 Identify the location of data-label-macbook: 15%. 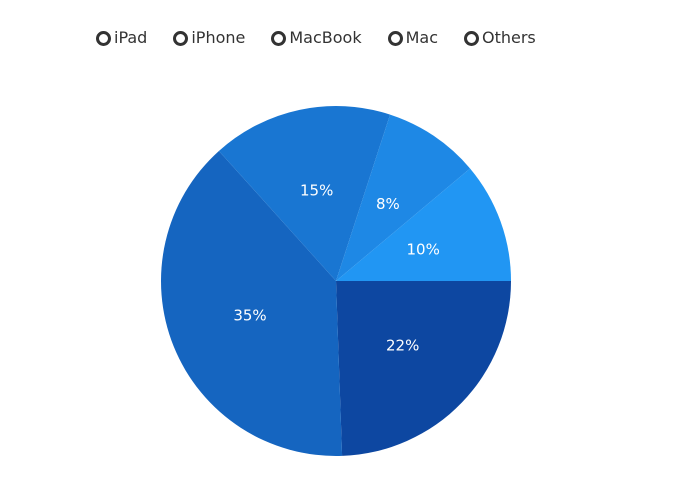
(316, 190).